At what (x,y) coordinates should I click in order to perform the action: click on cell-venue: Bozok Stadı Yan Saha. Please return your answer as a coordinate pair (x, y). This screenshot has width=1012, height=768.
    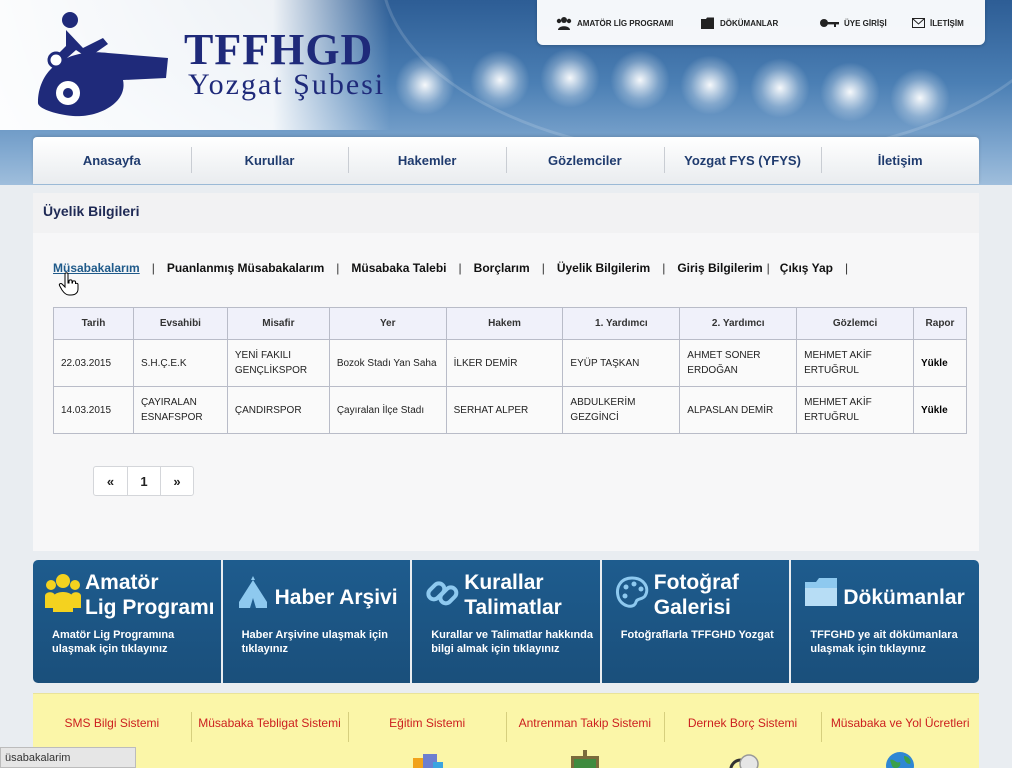
    Looking at the image, I should click on (387, 363).